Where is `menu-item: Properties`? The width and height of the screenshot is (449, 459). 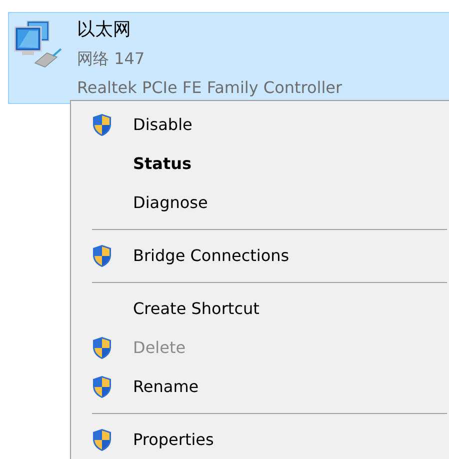 menu-item: Properties is located at coordinates (260, 439).